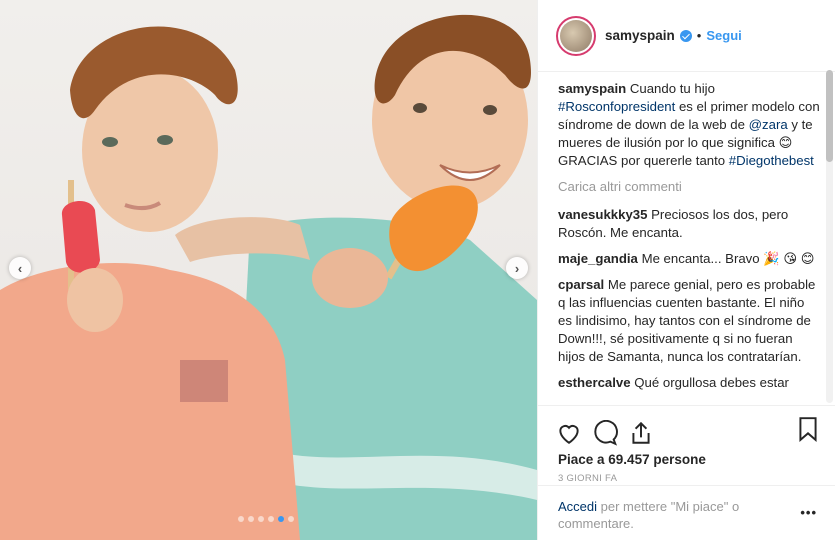  What do you see at coordinates (588, 478) in the screenshot?
I see `post-date: 3 GIORNI FA` at bounding box center [588, 478].